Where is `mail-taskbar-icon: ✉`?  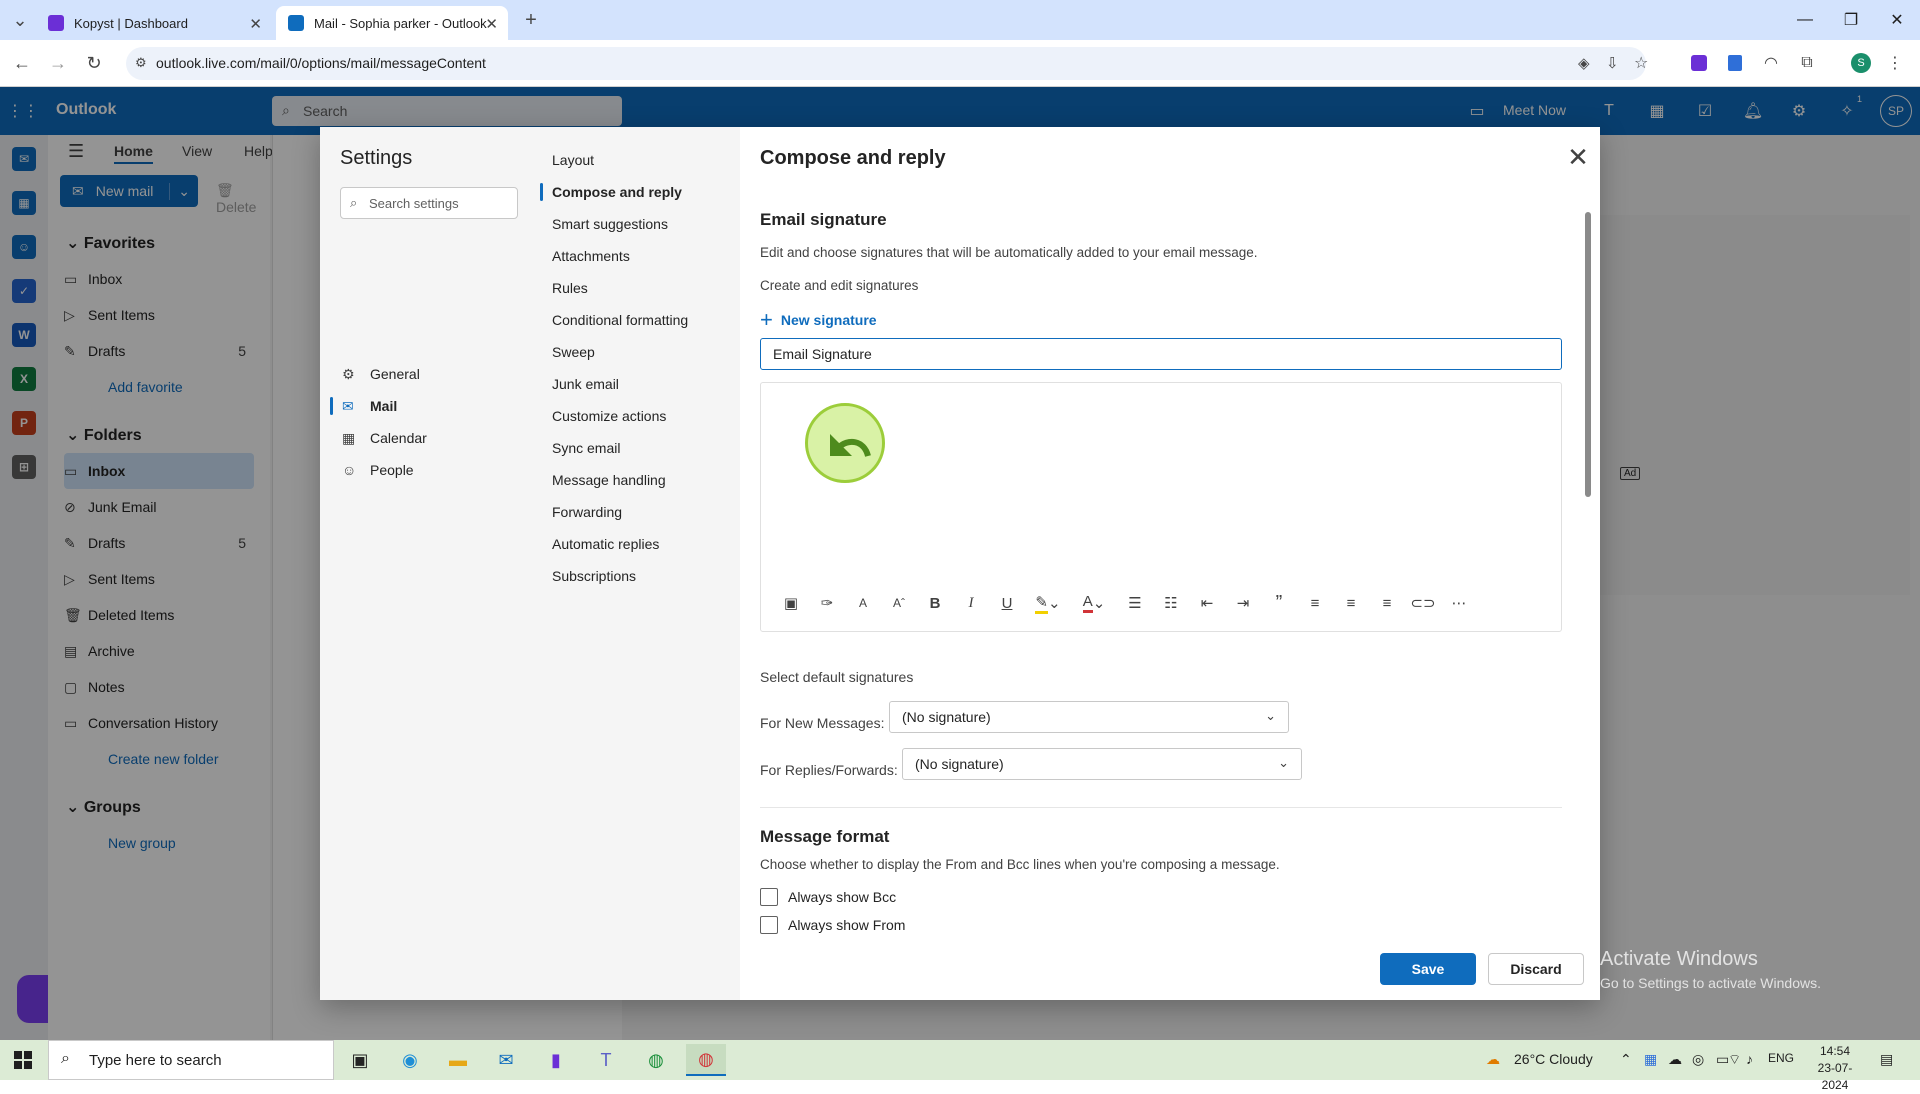
mail-taskbar-icon: ✉ is located at coordinates (506, 1060).